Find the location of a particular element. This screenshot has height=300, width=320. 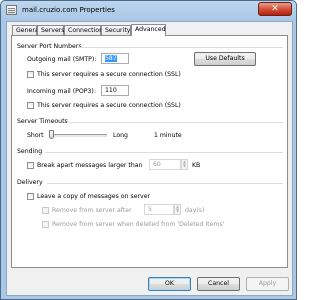

break-apart-label: Break apart messages larger than is located at coordinates (90, 165).